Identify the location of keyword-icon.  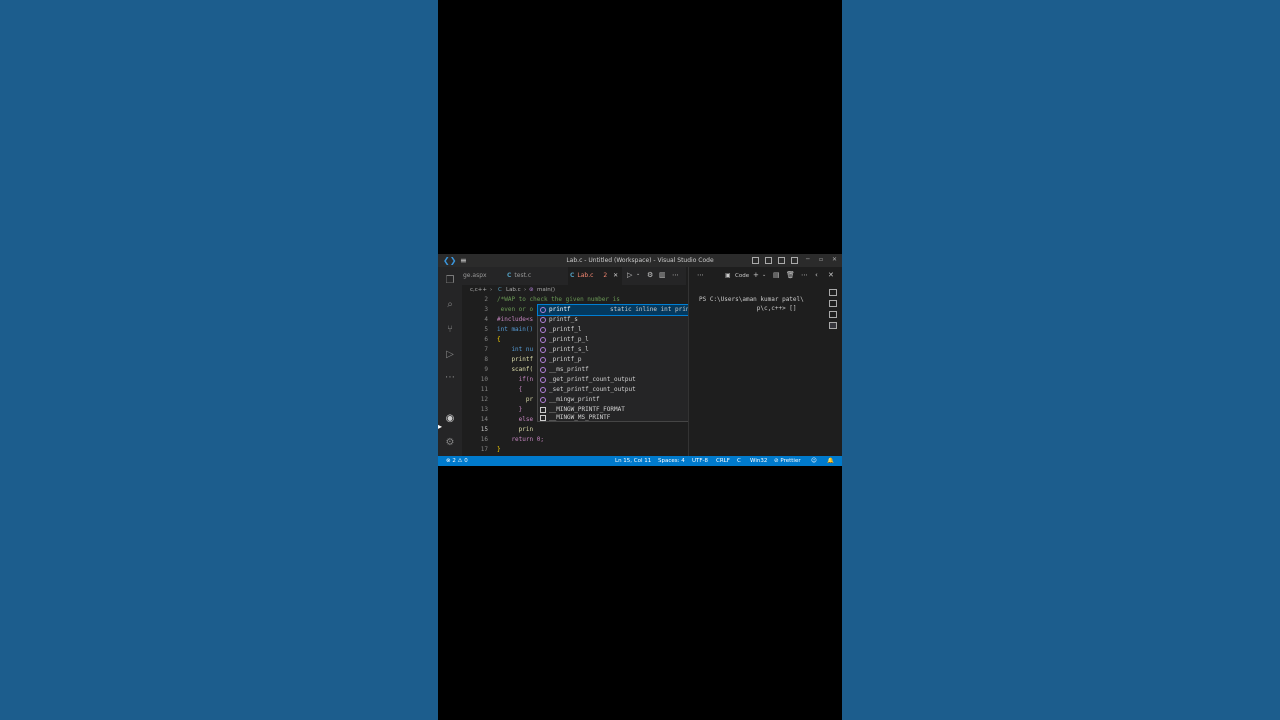
(543, 418).